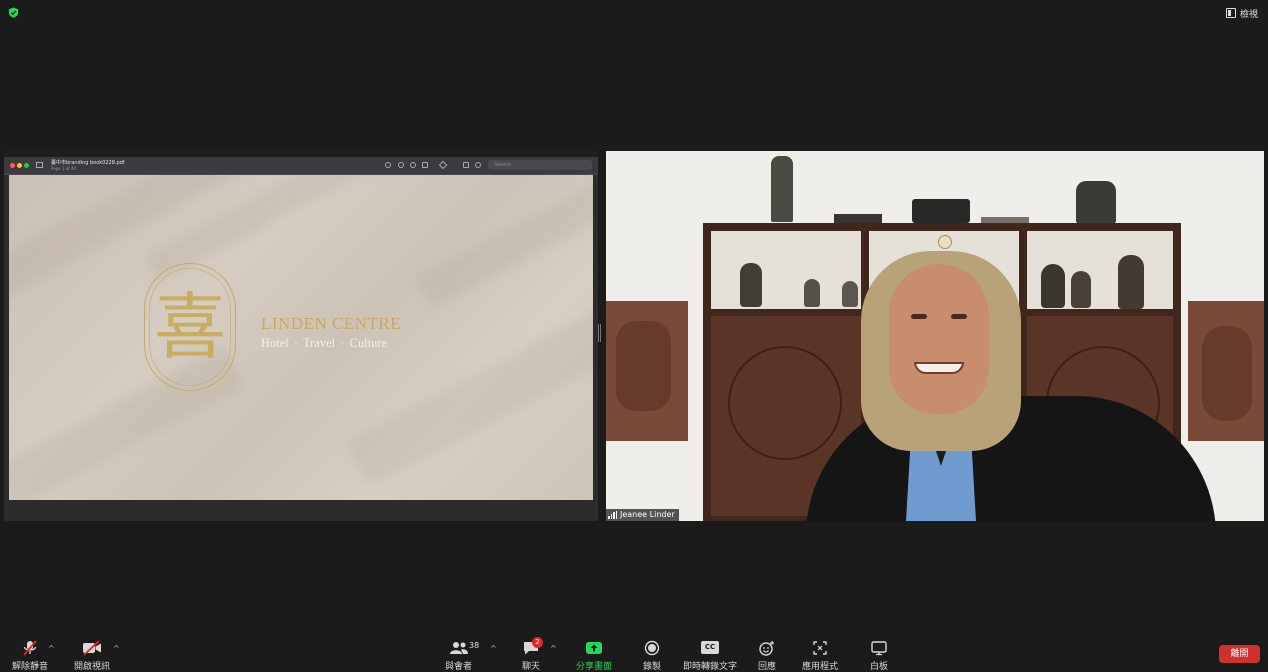 The image size is (1268, 672). Describe the element at coordinates (503, 165) in the screenshot. I see `search-placeholder: Search` at that location.